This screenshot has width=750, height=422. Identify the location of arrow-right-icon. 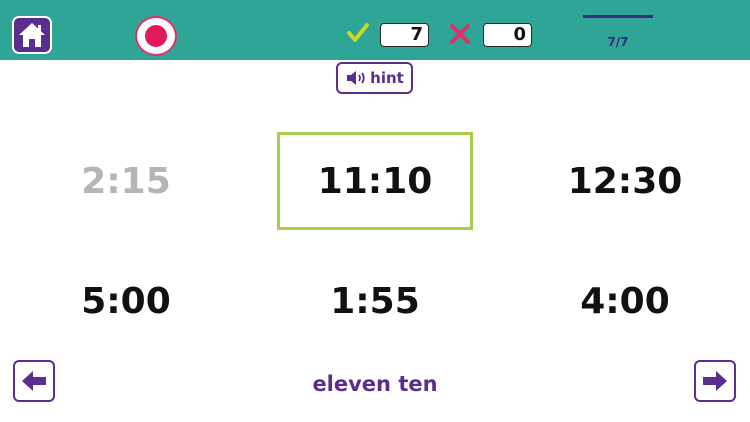
(715, 381).